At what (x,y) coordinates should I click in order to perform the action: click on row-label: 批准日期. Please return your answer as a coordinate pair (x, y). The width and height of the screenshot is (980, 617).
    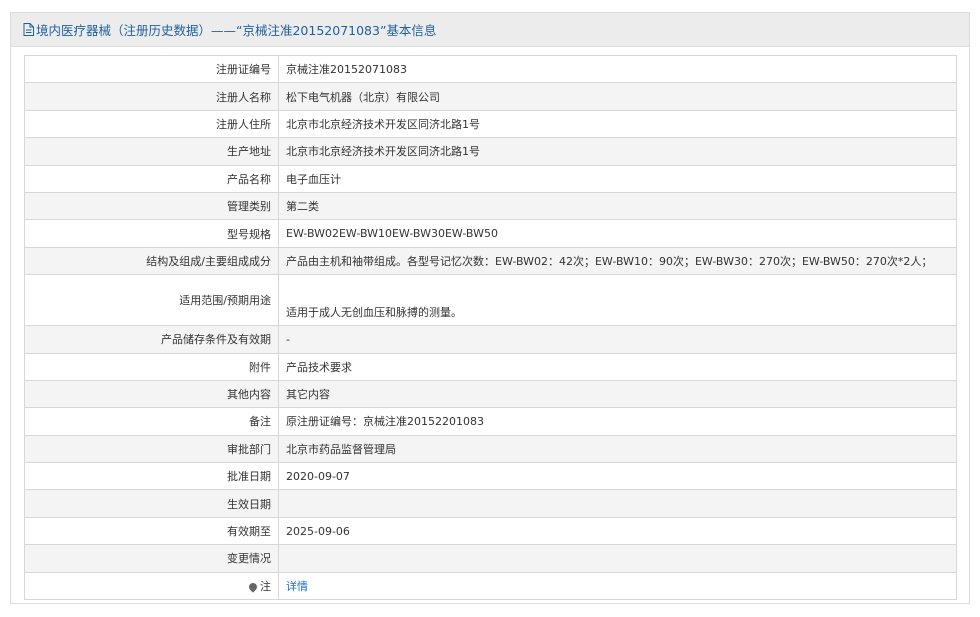
    Looking at the image, I should click on (151, 476).